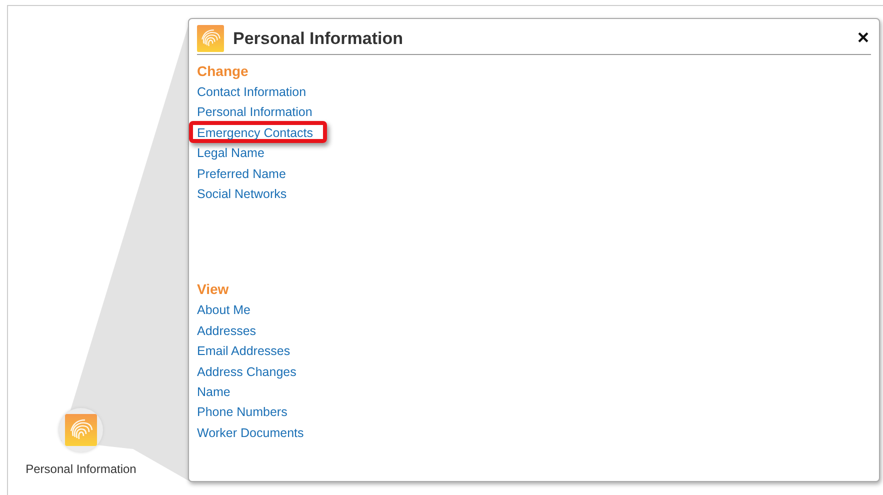 This screenshot has width=883, height=495. Describe the element at coordinates (243, 351) in the screenshot. I see `menu-link: Email Addresses` at that location.